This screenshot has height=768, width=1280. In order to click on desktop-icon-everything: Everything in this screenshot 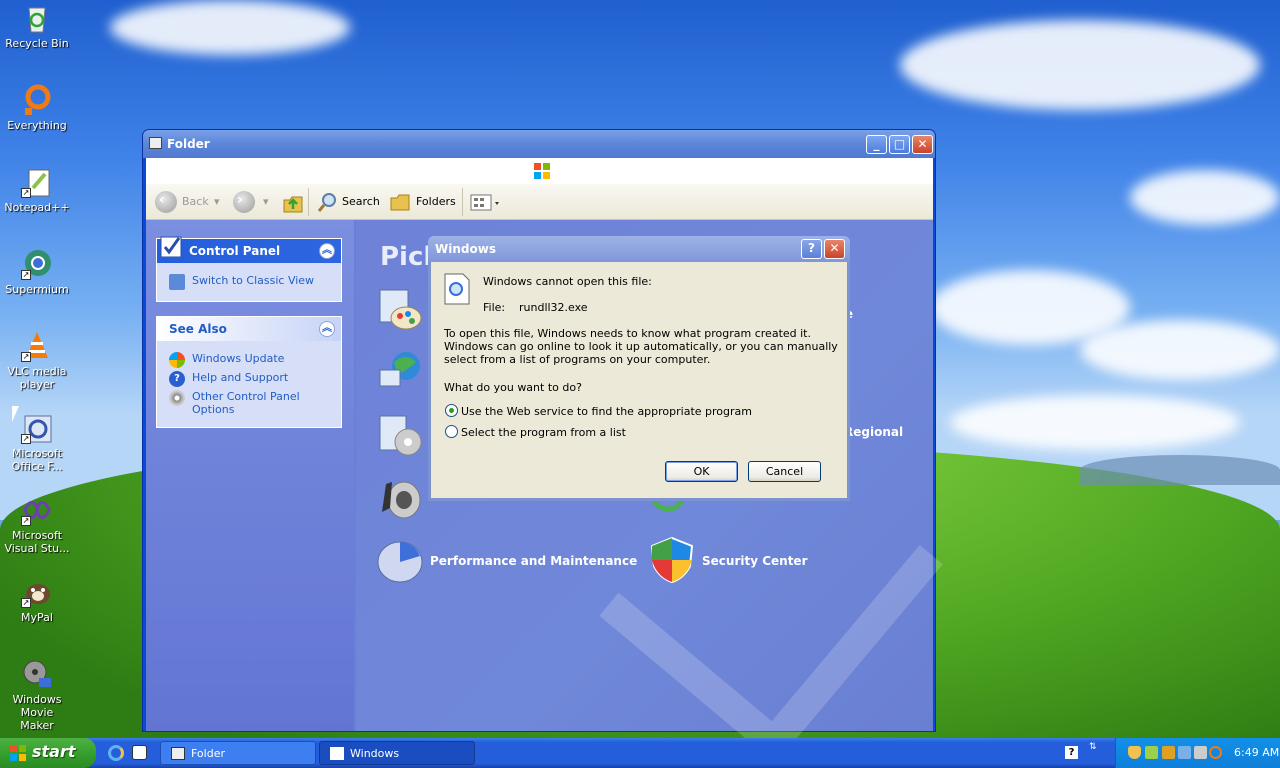, I will do `click(37, 108)`.